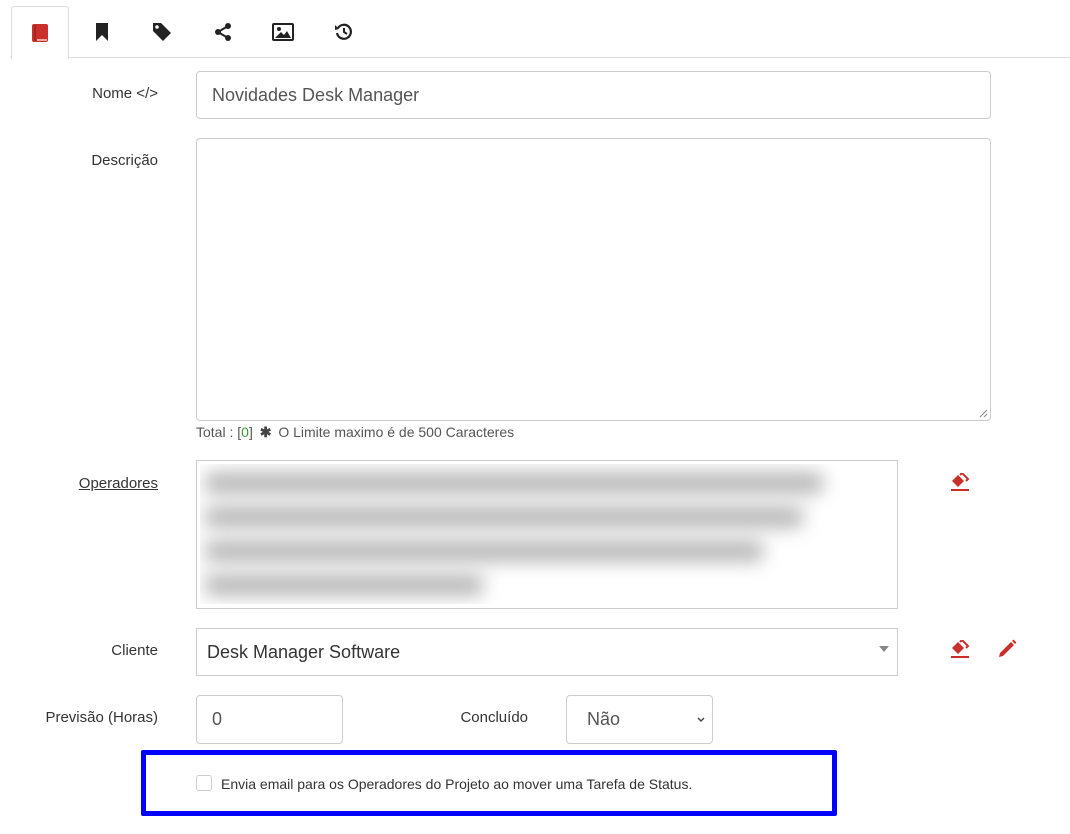  I want to click on tag-icon, so click(162, 32).